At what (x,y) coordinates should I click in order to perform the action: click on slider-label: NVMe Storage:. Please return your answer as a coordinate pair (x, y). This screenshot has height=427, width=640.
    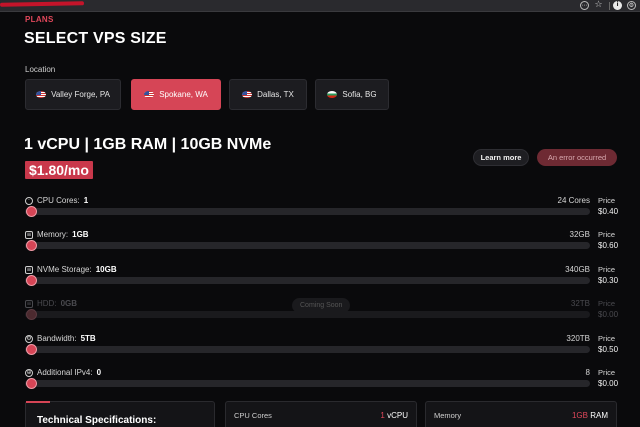
    Looking at the image, I should click on (64, 269).